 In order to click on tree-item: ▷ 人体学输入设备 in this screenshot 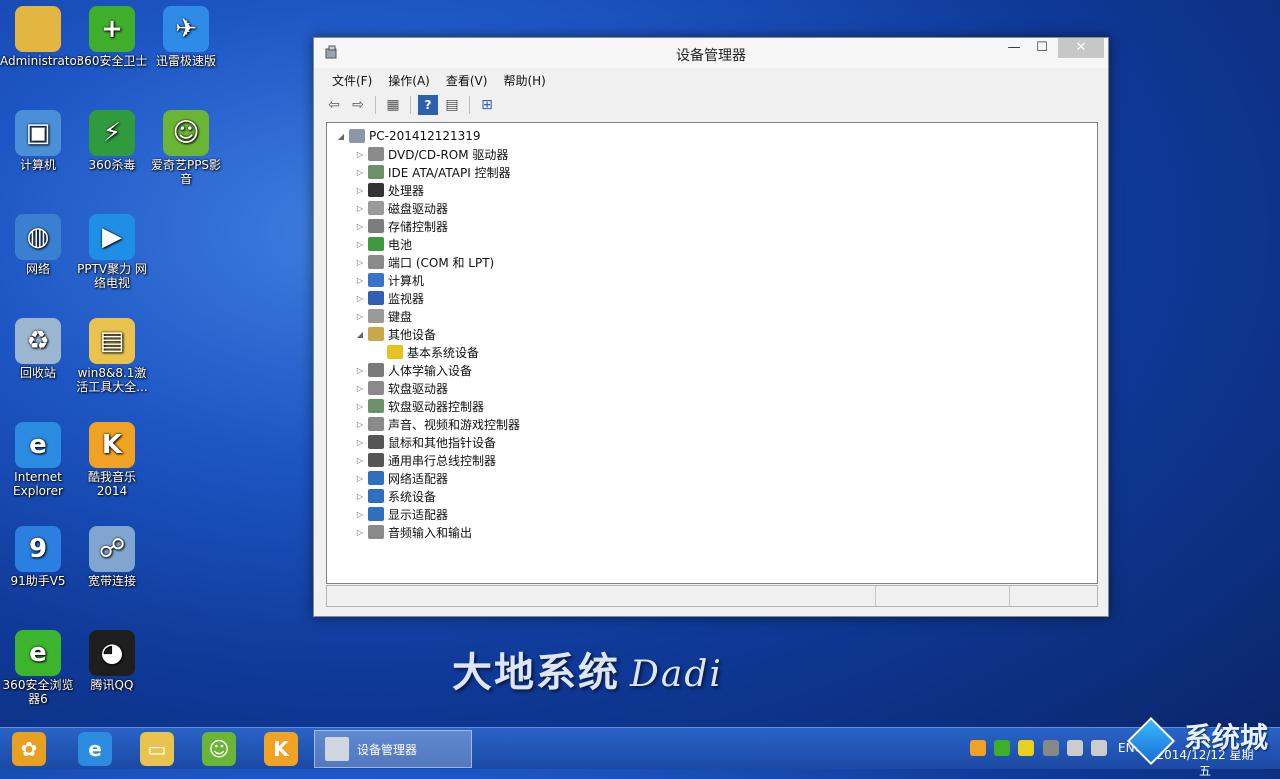, I will do `click(413, 370)`.